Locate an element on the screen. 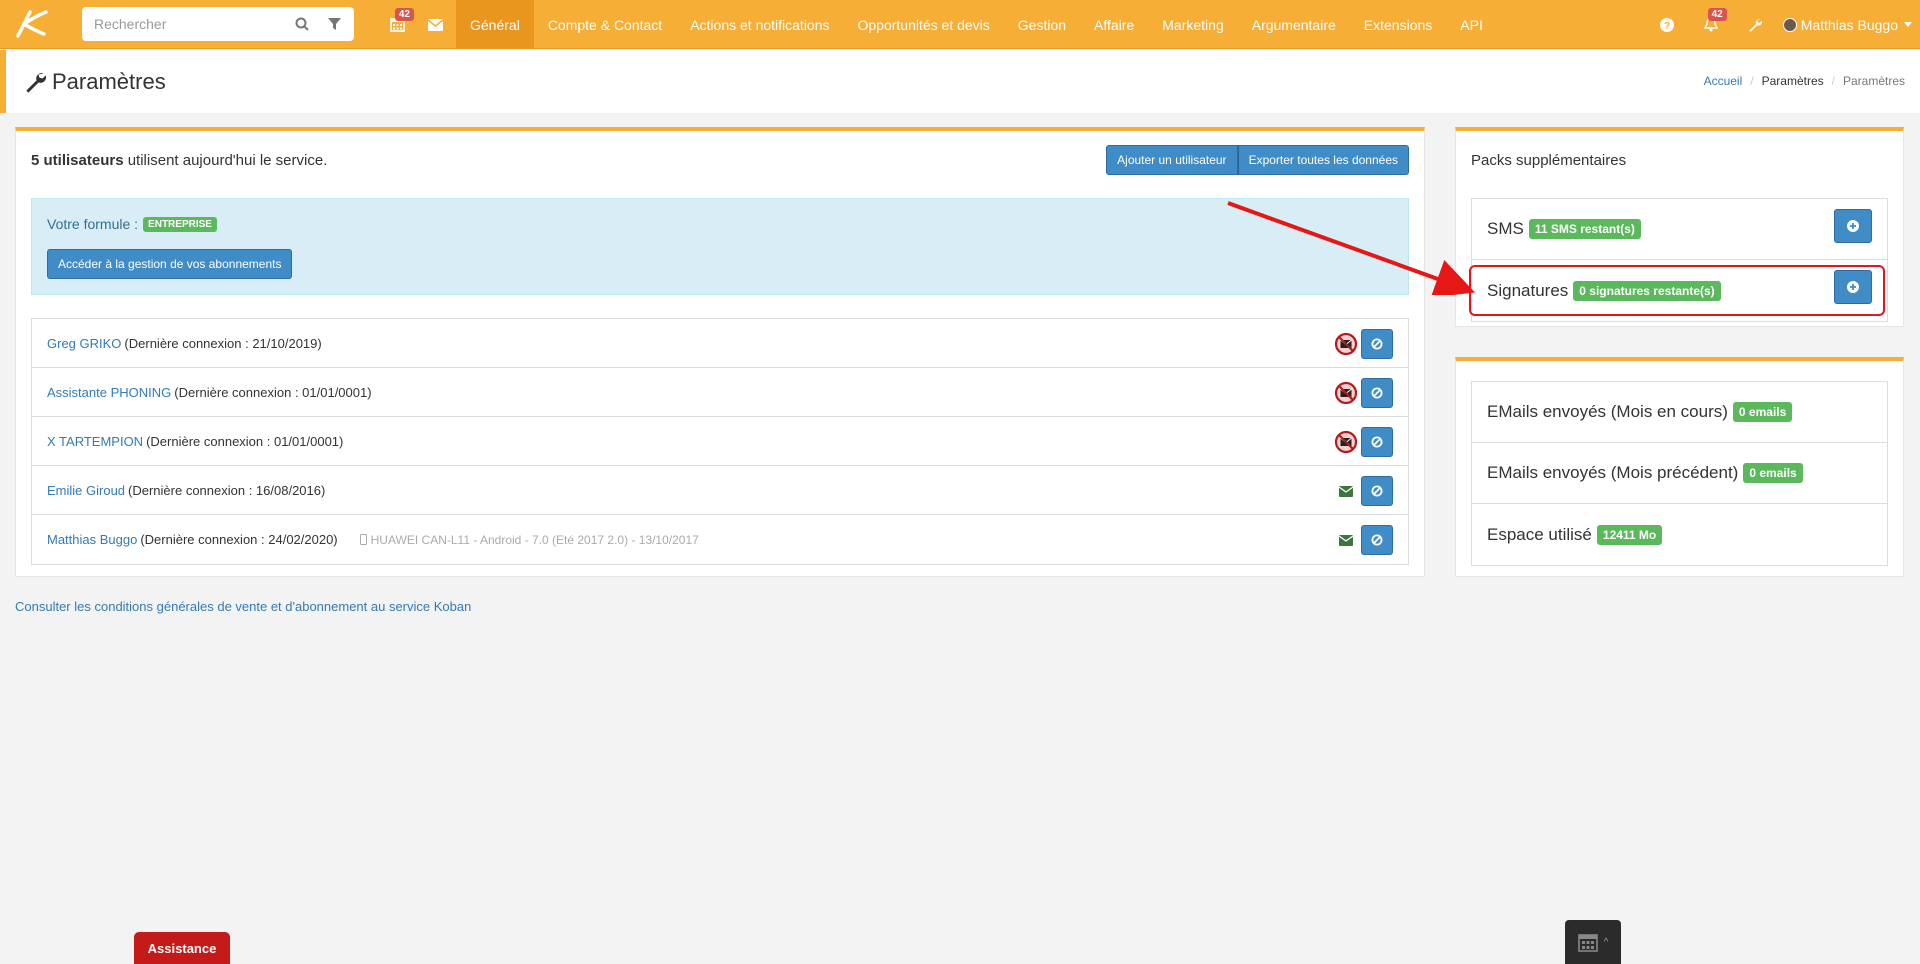 This screenshot has width=1920, height=964. question-circle-icon: ? is located at coordinates (1666, 24).